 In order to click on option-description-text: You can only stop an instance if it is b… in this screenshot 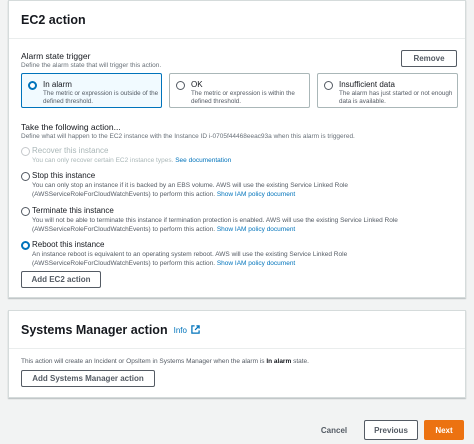, I will do `click(190, 190)`.